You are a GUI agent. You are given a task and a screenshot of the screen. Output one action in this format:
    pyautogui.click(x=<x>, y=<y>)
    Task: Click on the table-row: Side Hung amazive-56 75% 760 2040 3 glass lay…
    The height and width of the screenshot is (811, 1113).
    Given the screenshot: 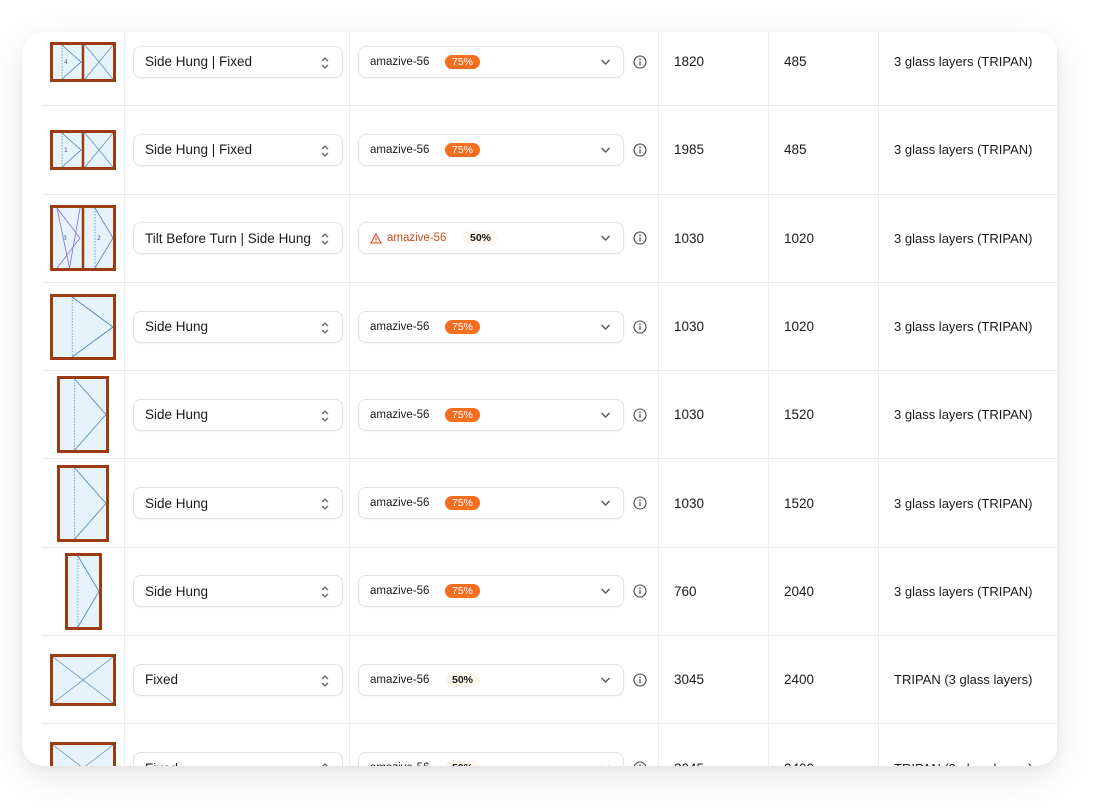 What is the action you would take?
    pyautogui.click(x=550, y=592)
    